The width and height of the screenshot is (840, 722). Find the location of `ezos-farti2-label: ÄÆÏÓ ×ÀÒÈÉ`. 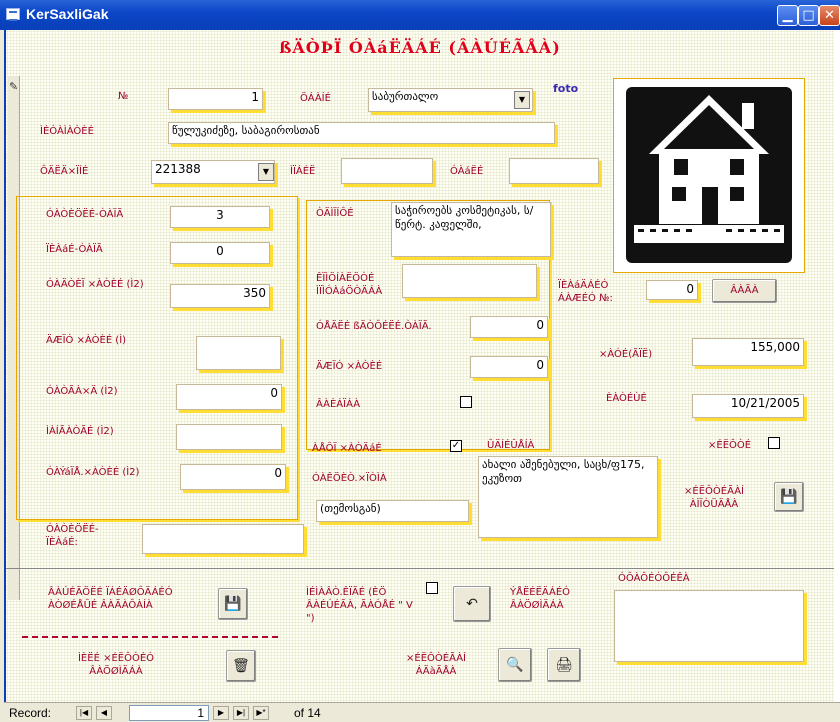

ezos-farti2-label: ÄÆÏÓ ×ÀÒÈÉ is located at coordinates (349, 366).